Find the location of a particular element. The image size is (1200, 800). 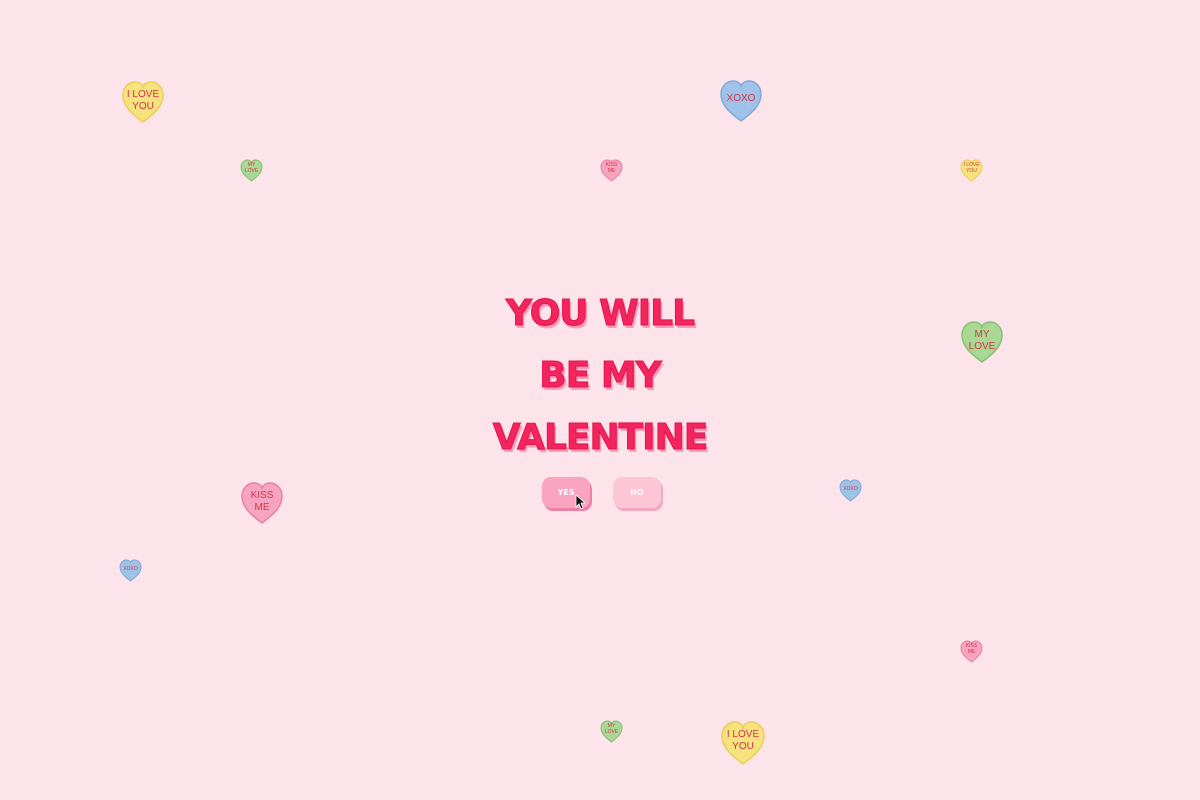

headline-line-1: YOU WILL is located at coordinates (600, 314).